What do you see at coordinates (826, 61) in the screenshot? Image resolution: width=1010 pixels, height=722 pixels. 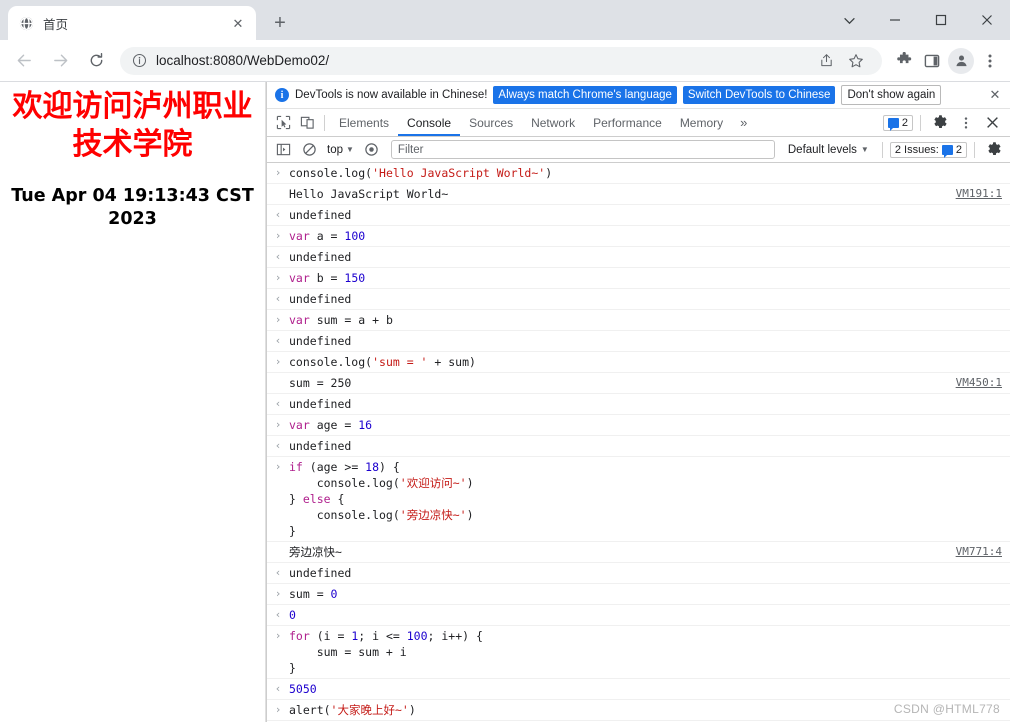 I see `share-icon` at bounding box center [826, 61].